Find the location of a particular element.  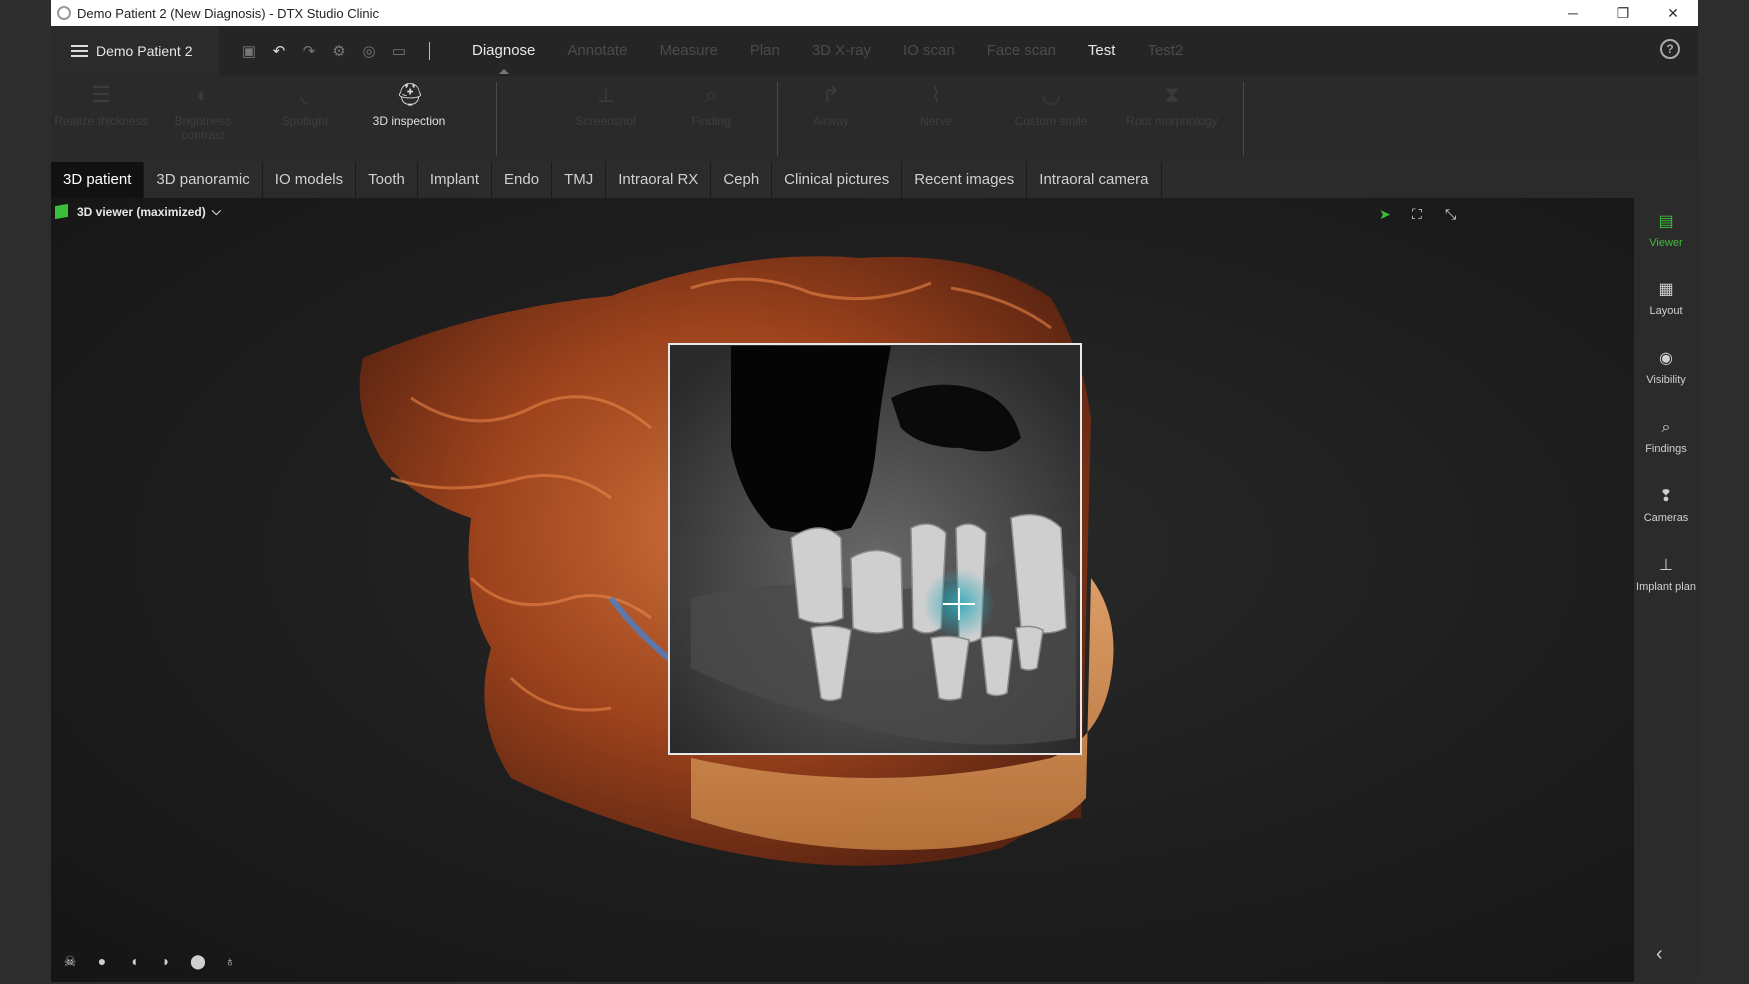

layout-icon: ▦ is located at coordinates (1666, 289).